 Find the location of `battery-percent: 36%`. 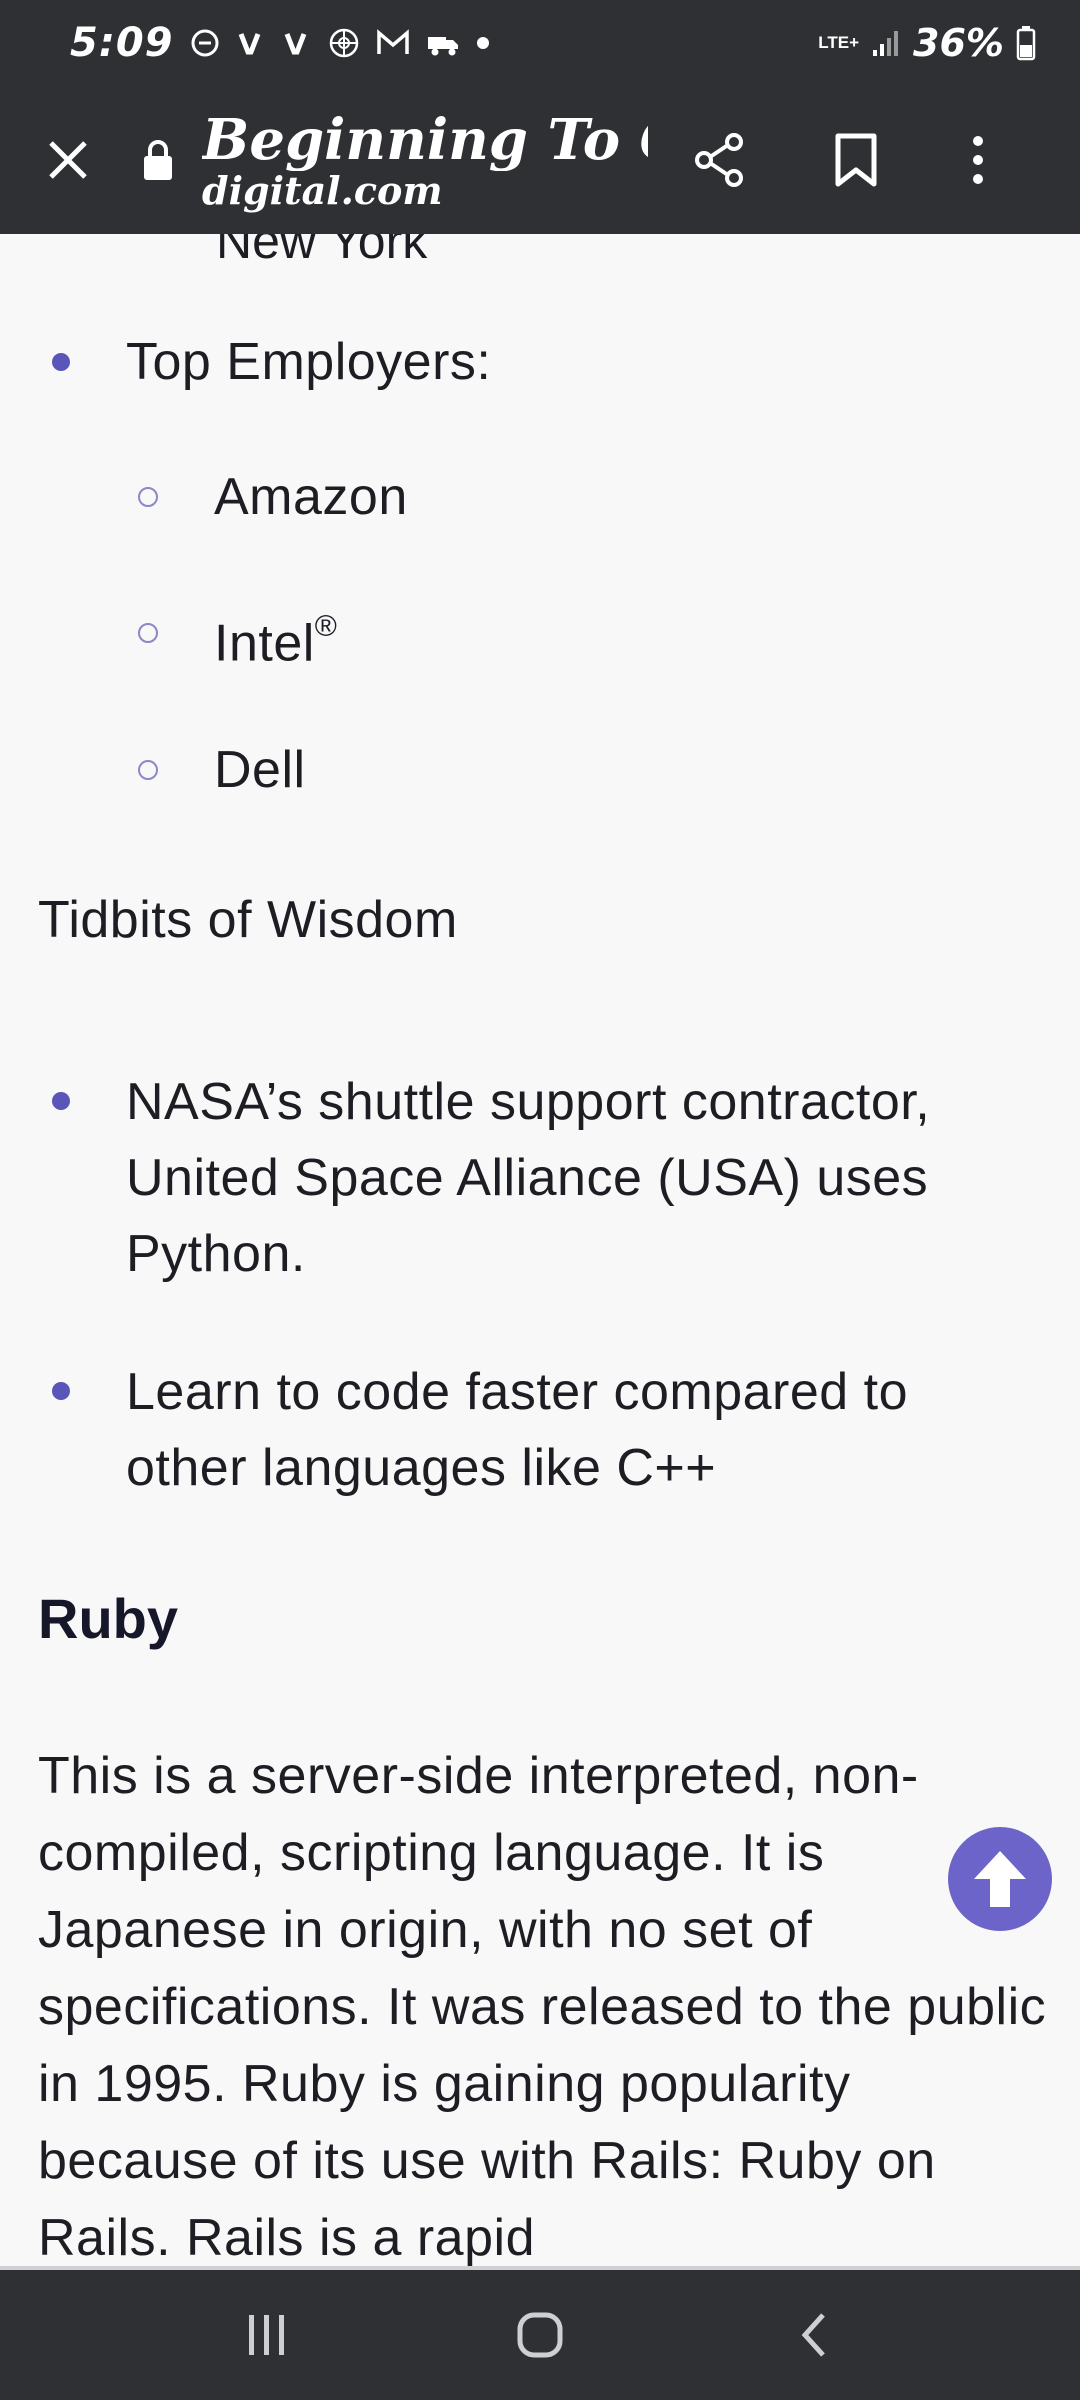

battery-percent: 36% is located at coordinates (958, 43).